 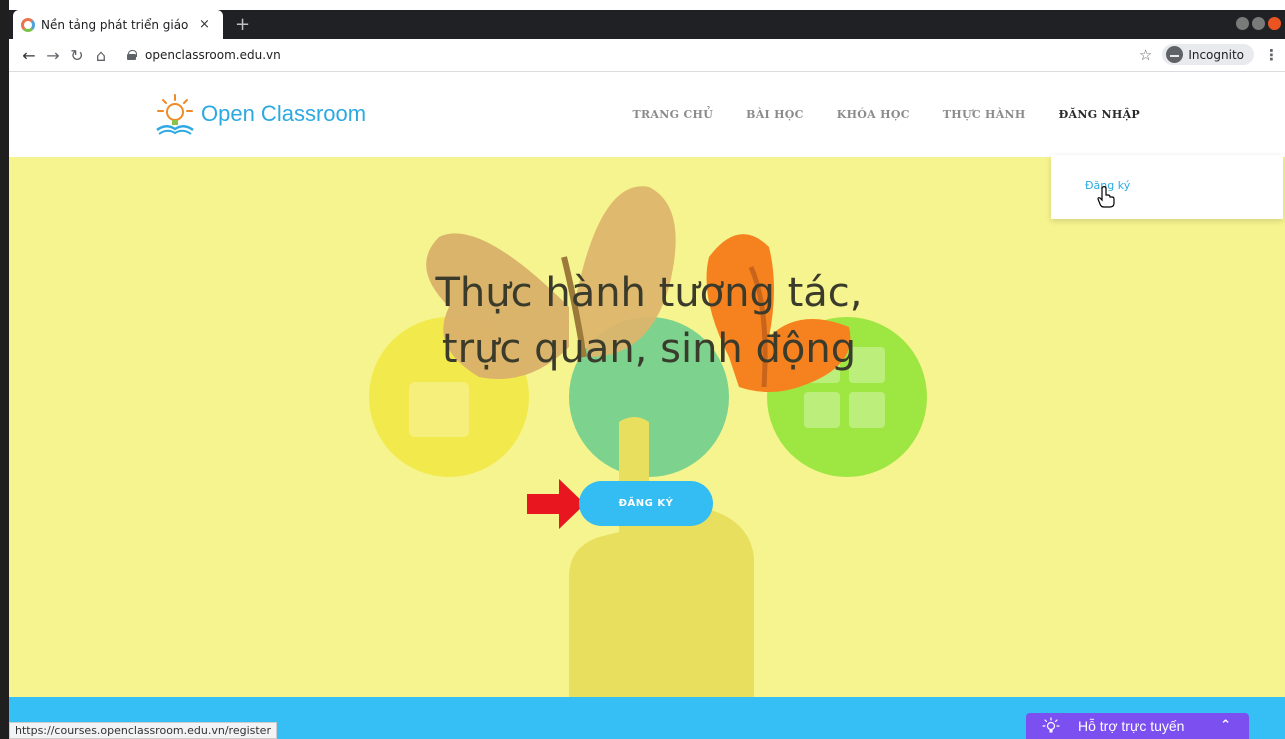 I want to click on hand-cursor-icon, so click(x=1106, y=197).